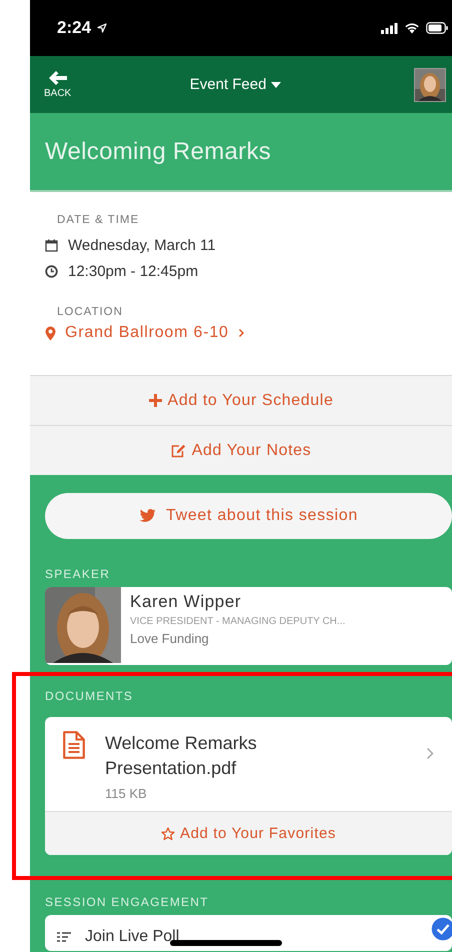 This screenshot has width=452, height=952. I want to click on speaker-name: Karen Wipper, so click(186, 602).